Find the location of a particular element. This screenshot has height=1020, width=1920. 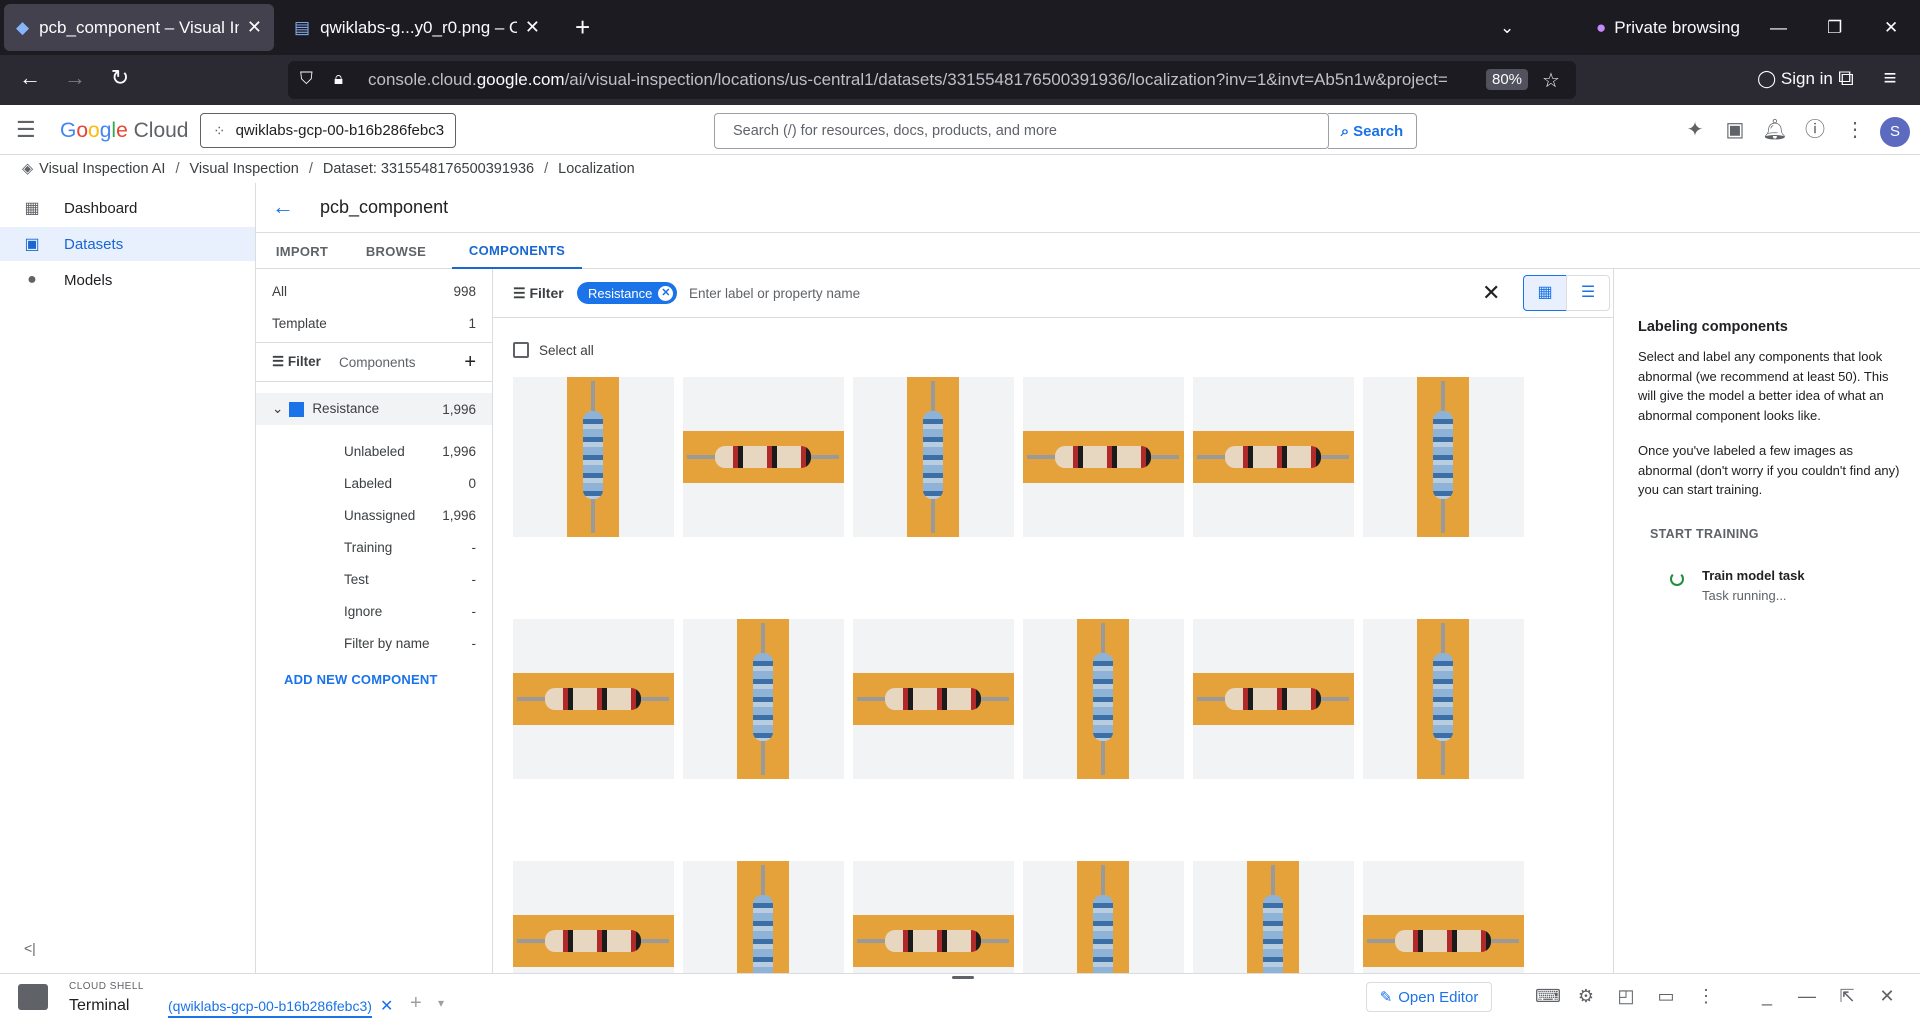

back-button: ← is located at coordinates (30, 78).